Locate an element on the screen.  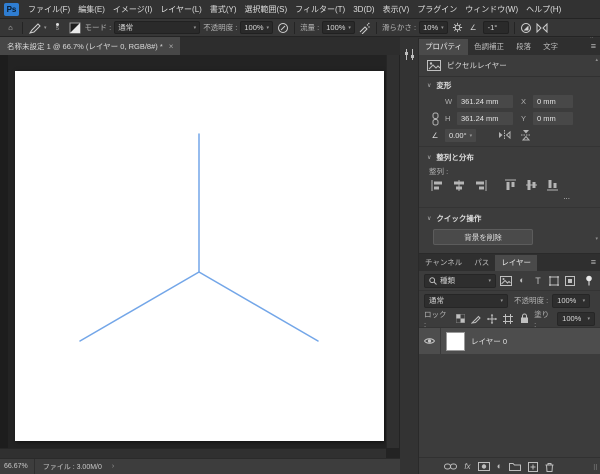
menu-window: ウィンドウ(W) is located at coordinates (491, 9).